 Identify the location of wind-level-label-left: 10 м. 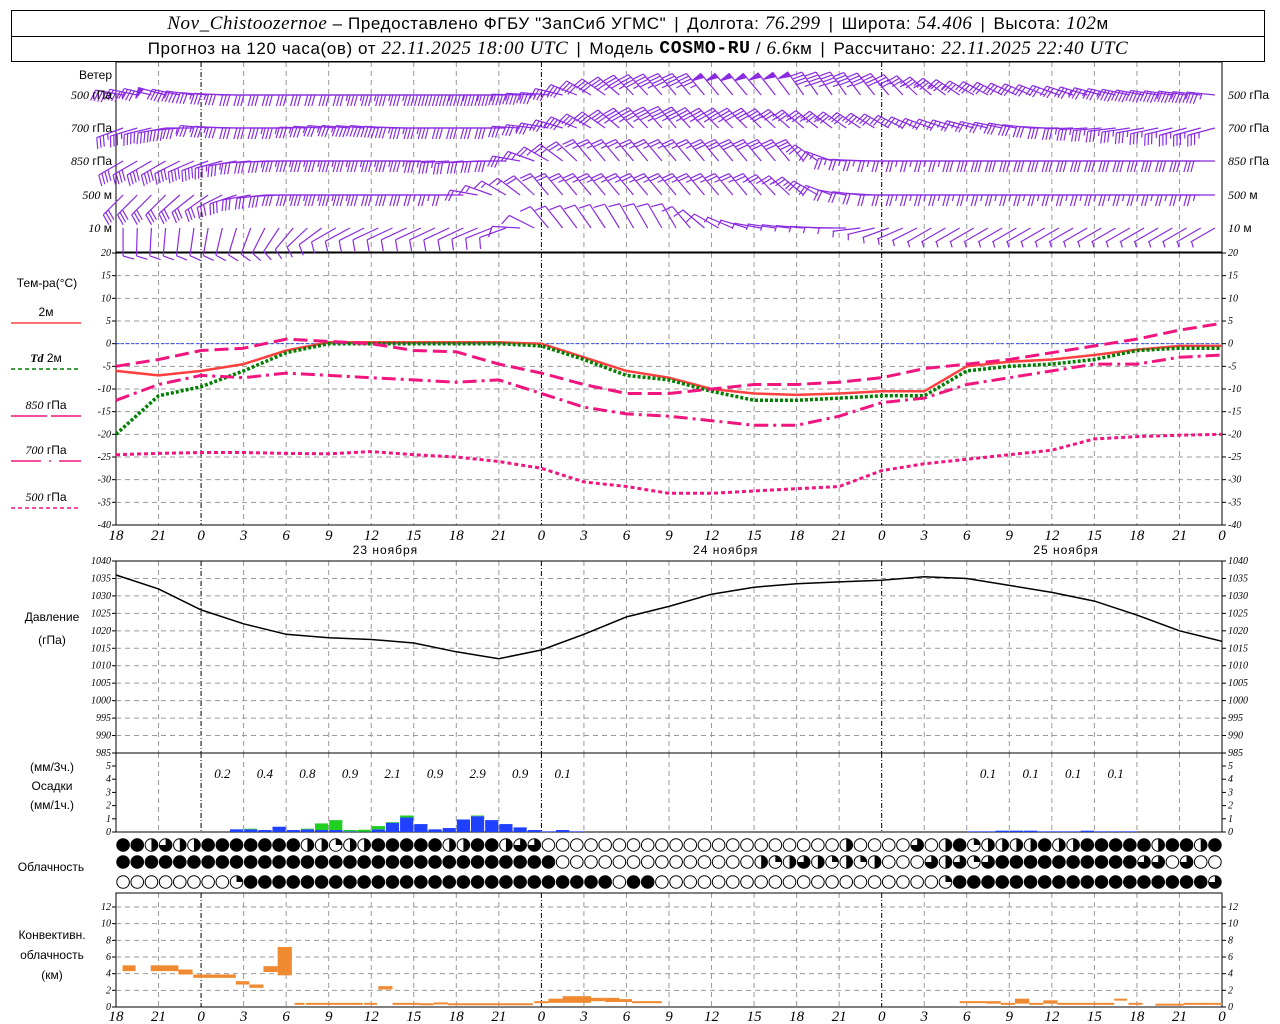
(100, 228).